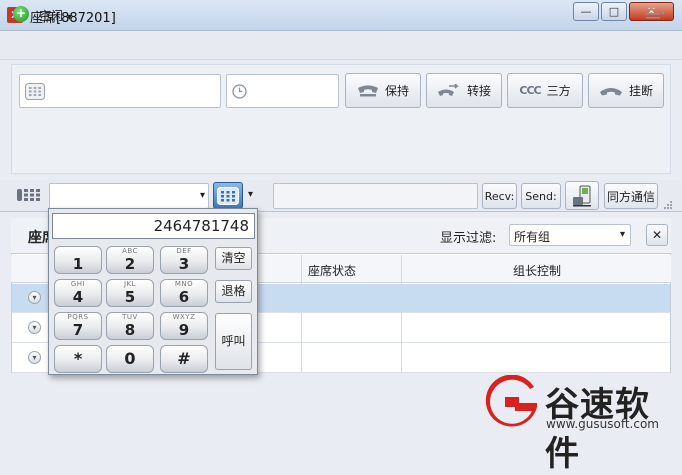 Image resolution: width=682 pixels, height=475 pixels. What do you see at coordinates (614, 11) in the screenshot?
I see `maximize-button: □` at bounding box center [614, 11].